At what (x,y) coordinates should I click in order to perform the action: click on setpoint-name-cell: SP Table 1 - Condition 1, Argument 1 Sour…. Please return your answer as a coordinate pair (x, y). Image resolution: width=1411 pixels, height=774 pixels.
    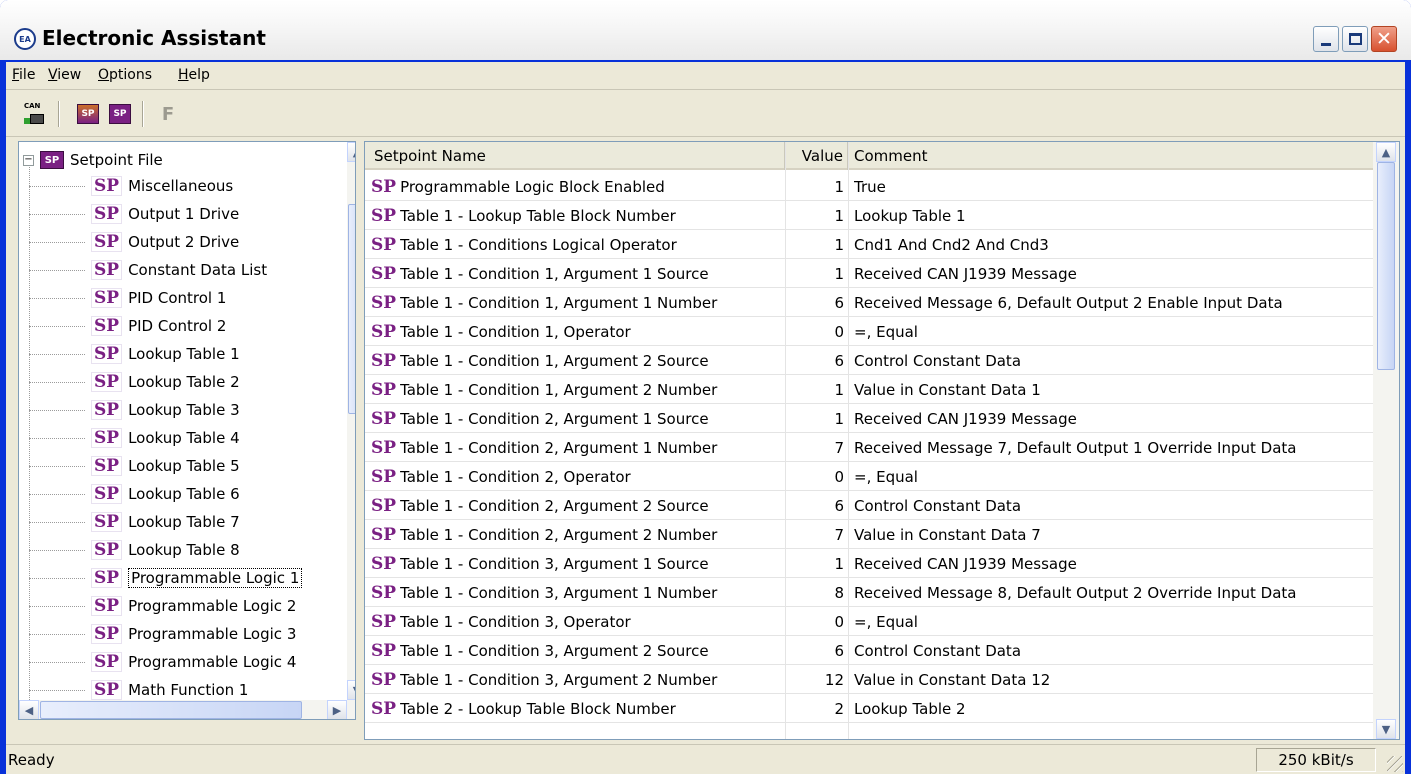
    Looking at the image, I should click on (576, 273).